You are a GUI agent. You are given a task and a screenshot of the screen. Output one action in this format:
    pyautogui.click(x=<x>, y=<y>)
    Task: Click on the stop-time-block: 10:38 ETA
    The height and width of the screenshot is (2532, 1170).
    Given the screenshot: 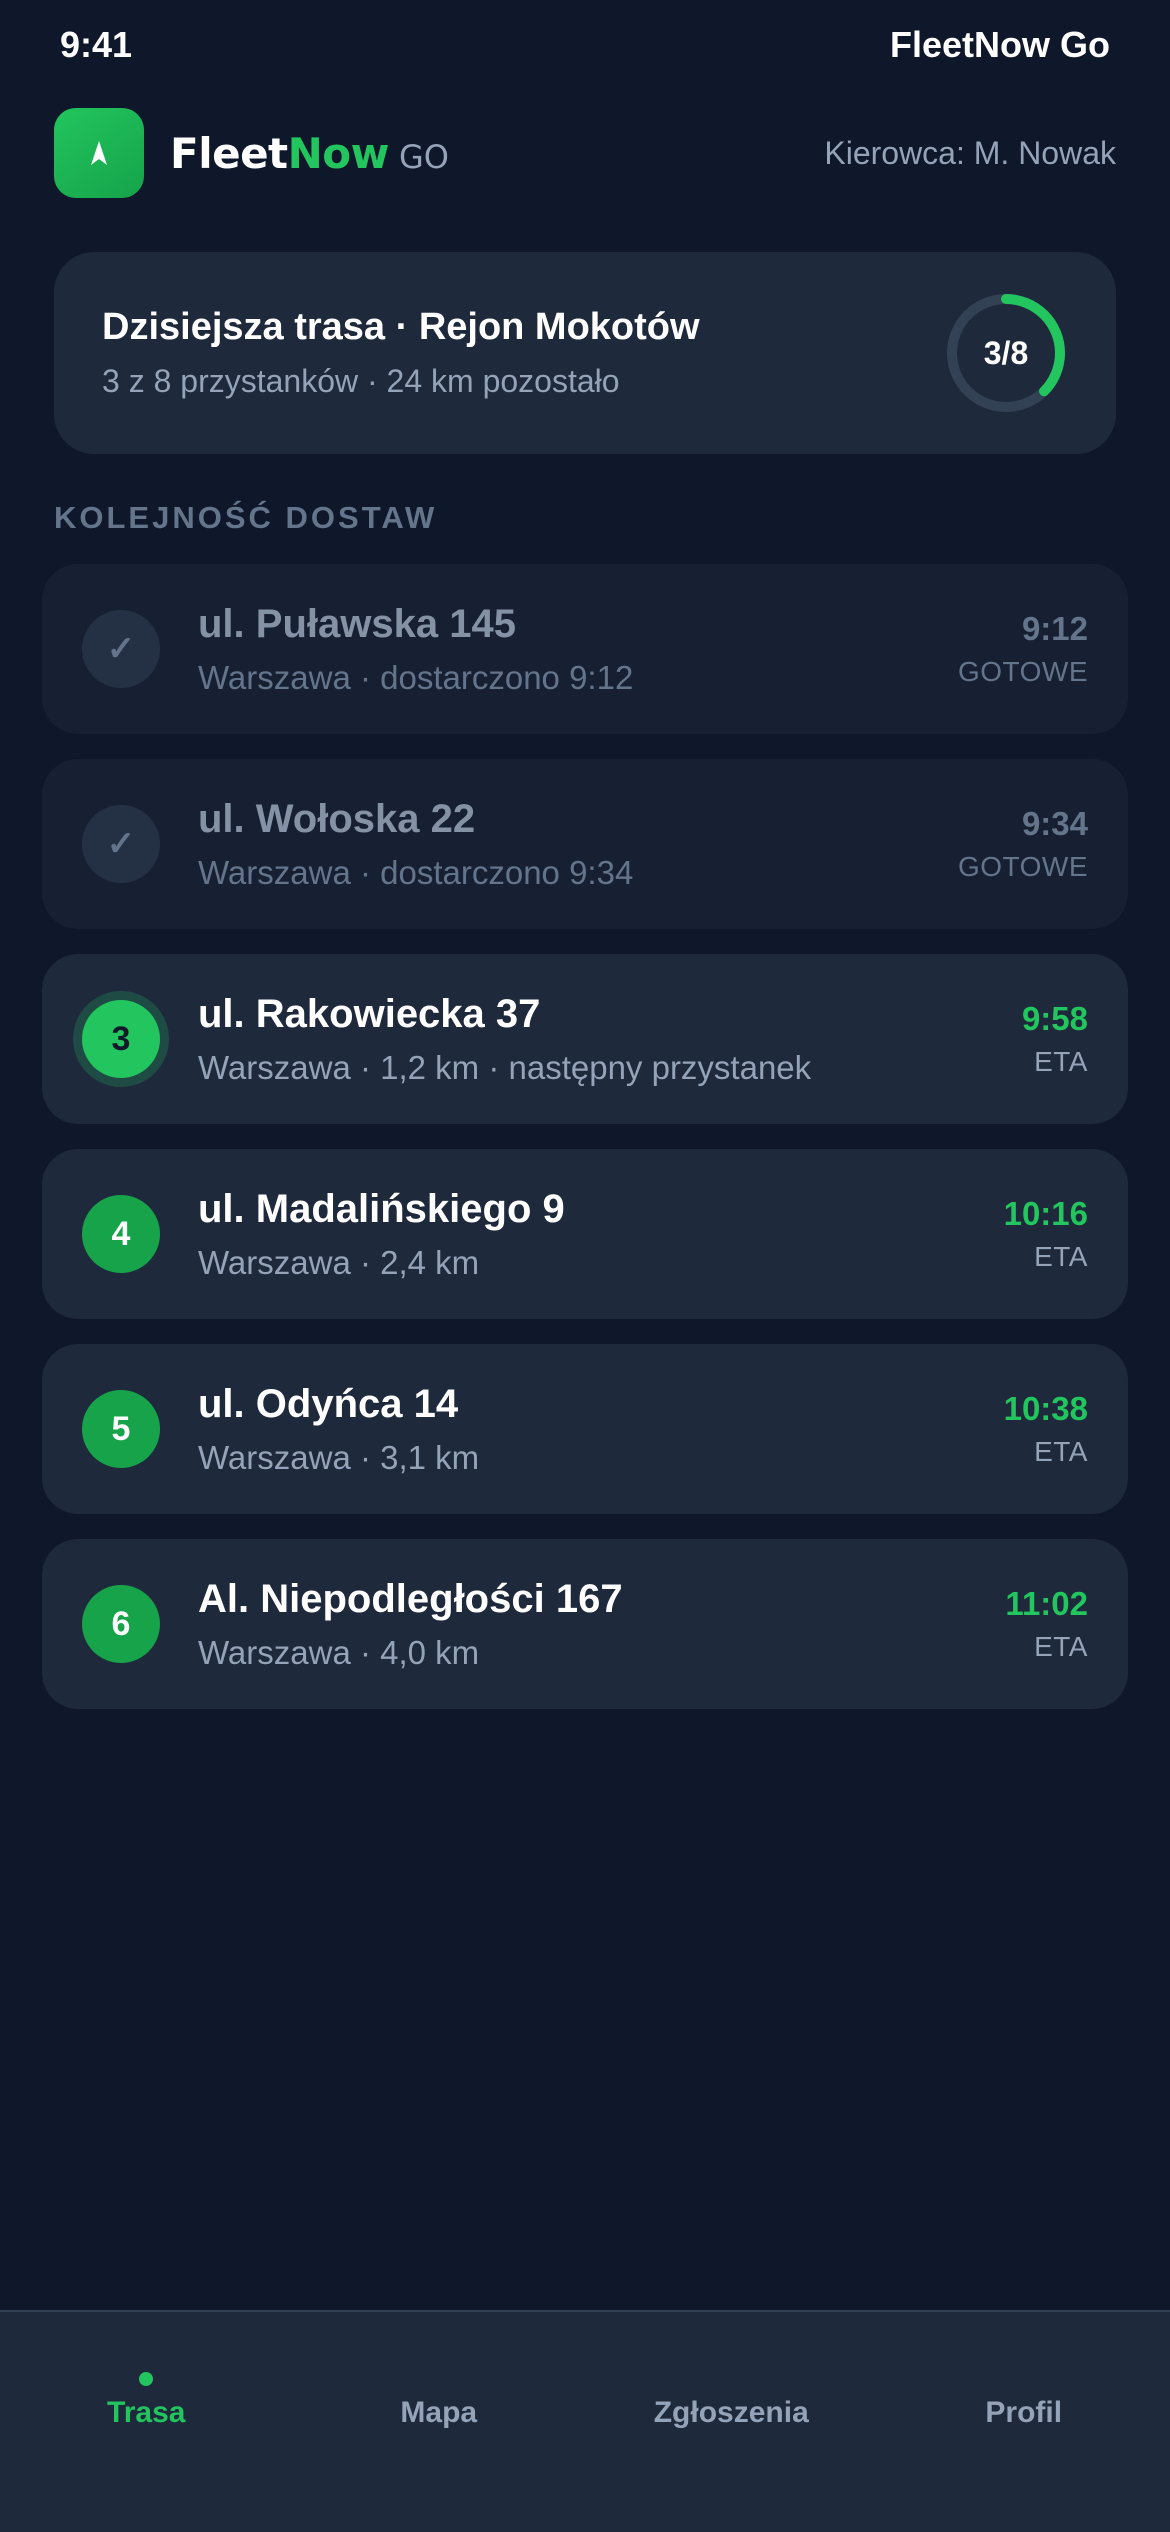 What is the action you would take?
    pyautogui.click(x=1046, y=1429)
    